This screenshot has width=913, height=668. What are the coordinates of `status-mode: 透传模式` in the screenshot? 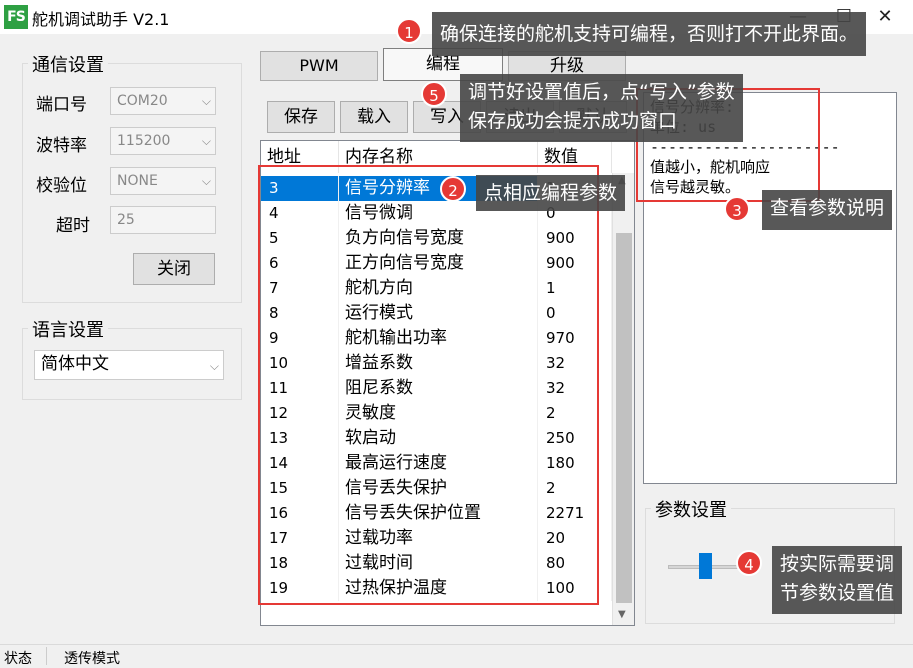 It's located at (92, 659).